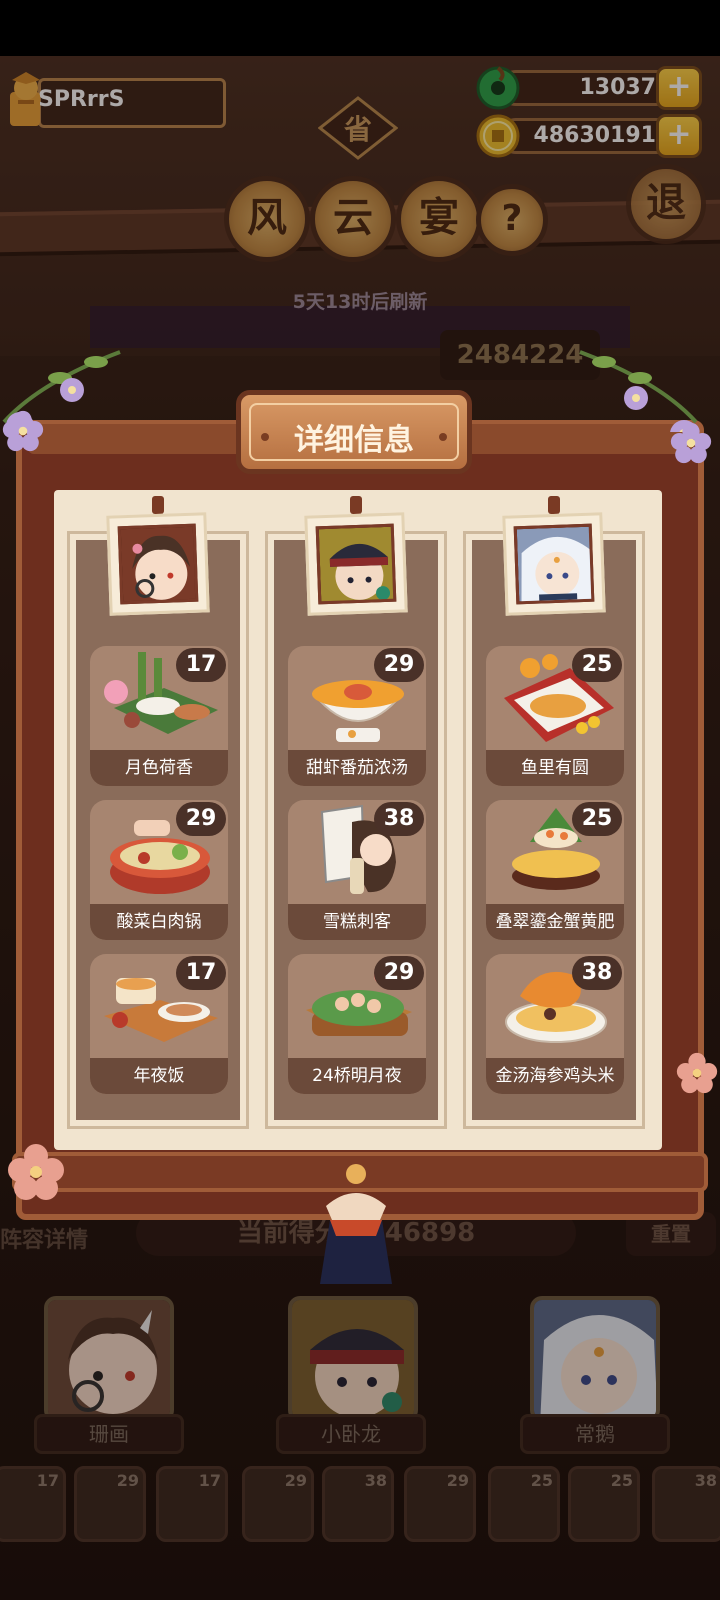 This screenshot has width=720, height=1600. What do you see at coordinates (357, 1024) in the screenshot?
I see `dish-card: 29 24桥明月夜` at bounding box center [357, 1024].